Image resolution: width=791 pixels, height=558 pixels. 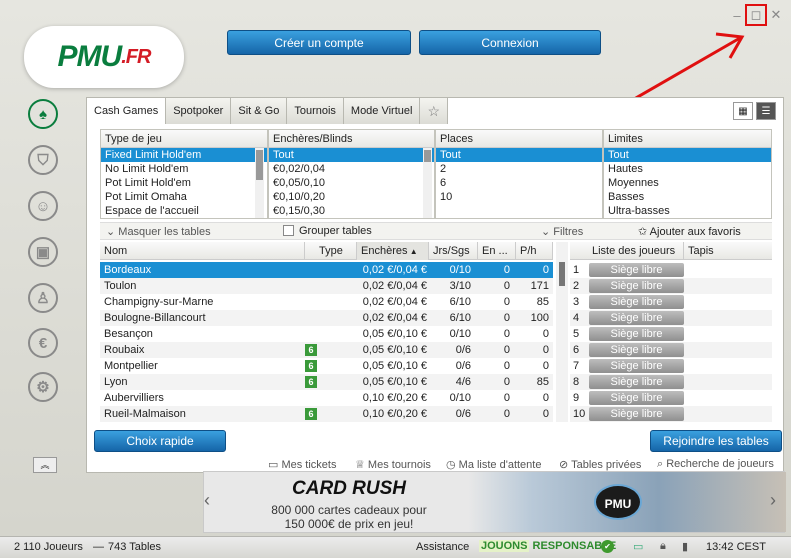 I want to click on tab-sit-go: Sit & Go, so click(x=259, y=110).